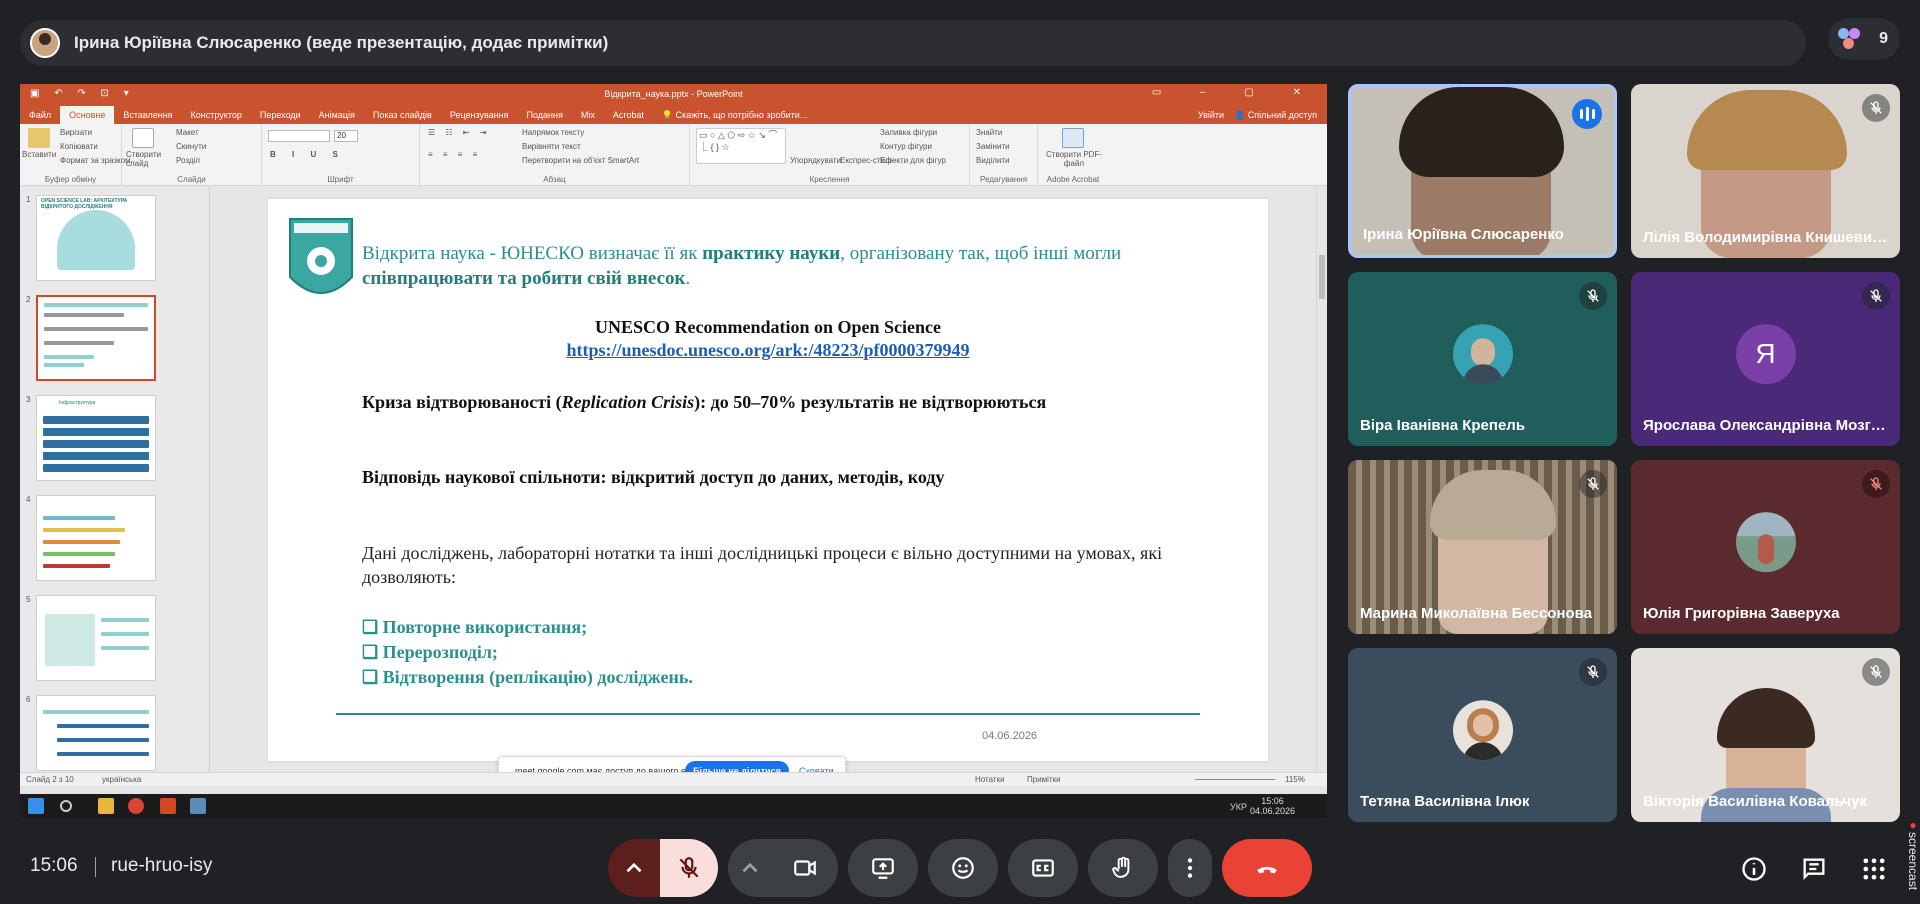  I want to click on new-slide-icon, so click(143, 138).